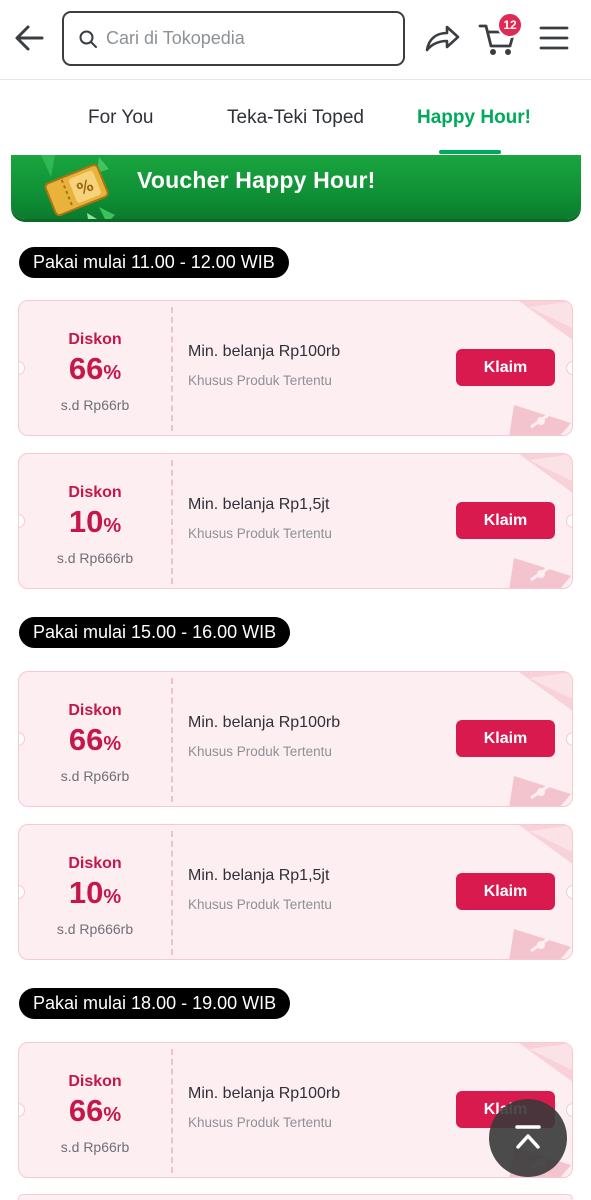 The width and height of the screenshot is (591, 1200). Describe the element at coordinates (256, 180) in the screenshot. I see `banner-title: Voucher Happy Hour!` at that location.